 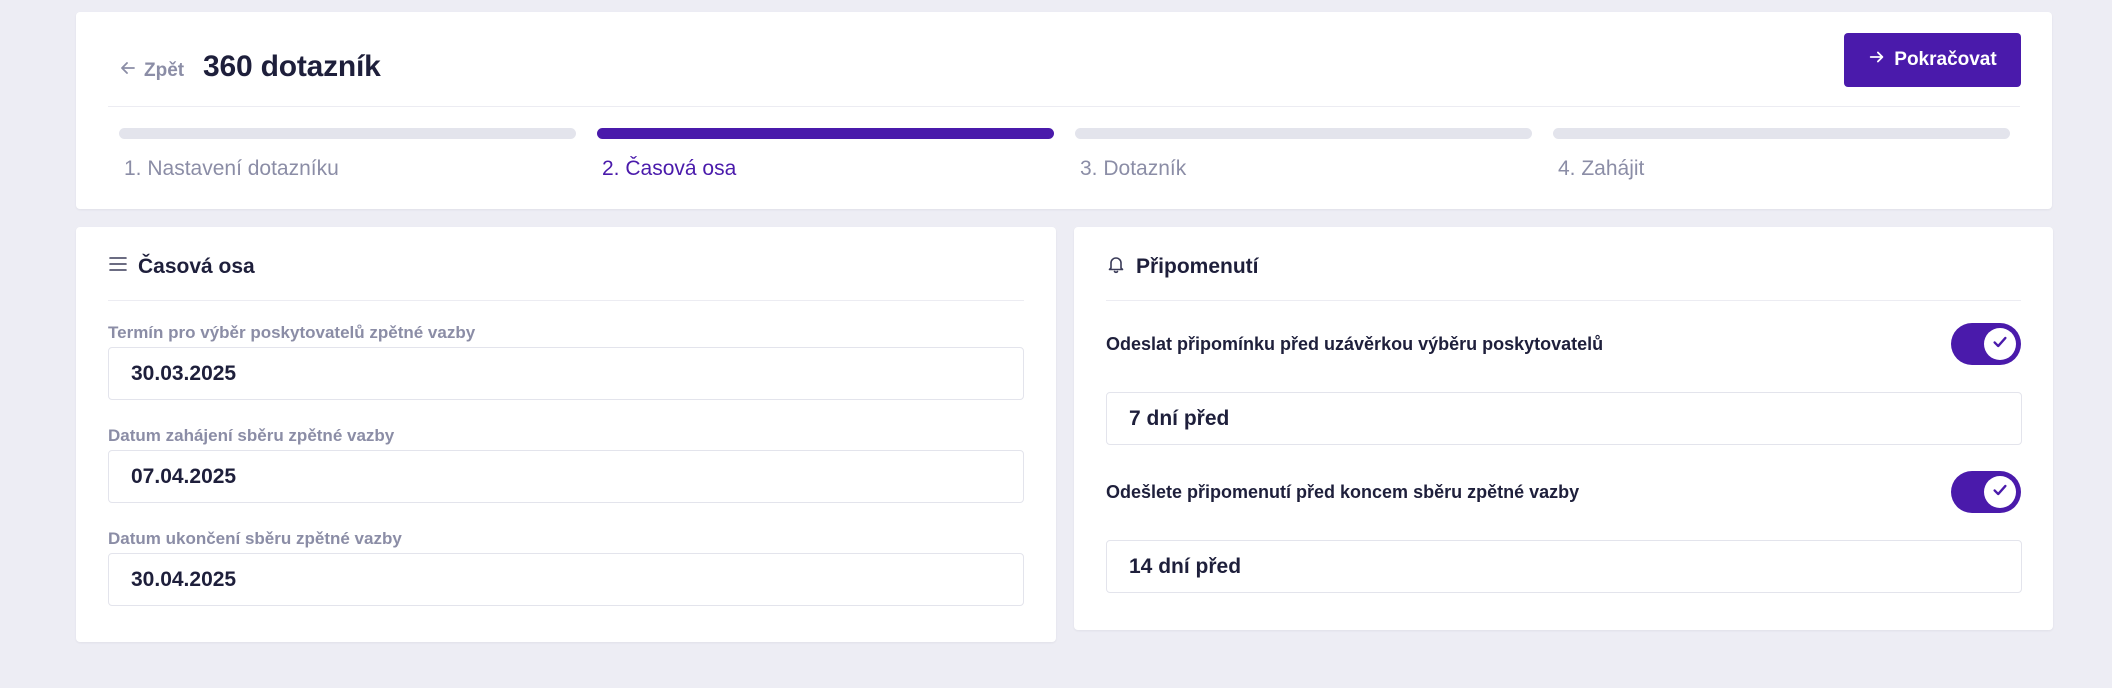 I want to click on provider-reminder-toggle, so click(x=1986, y=344).